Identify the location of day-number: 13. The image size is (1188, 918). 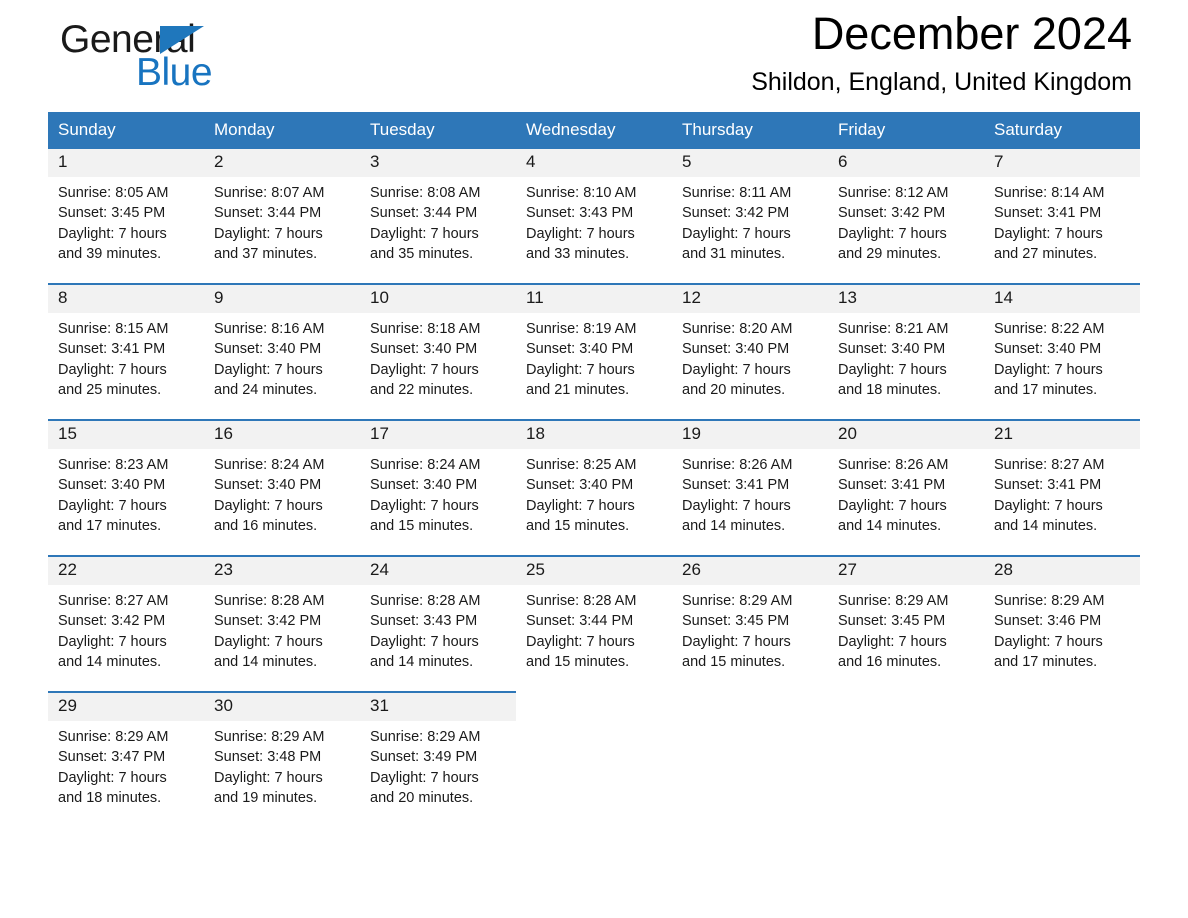
(906, 298).